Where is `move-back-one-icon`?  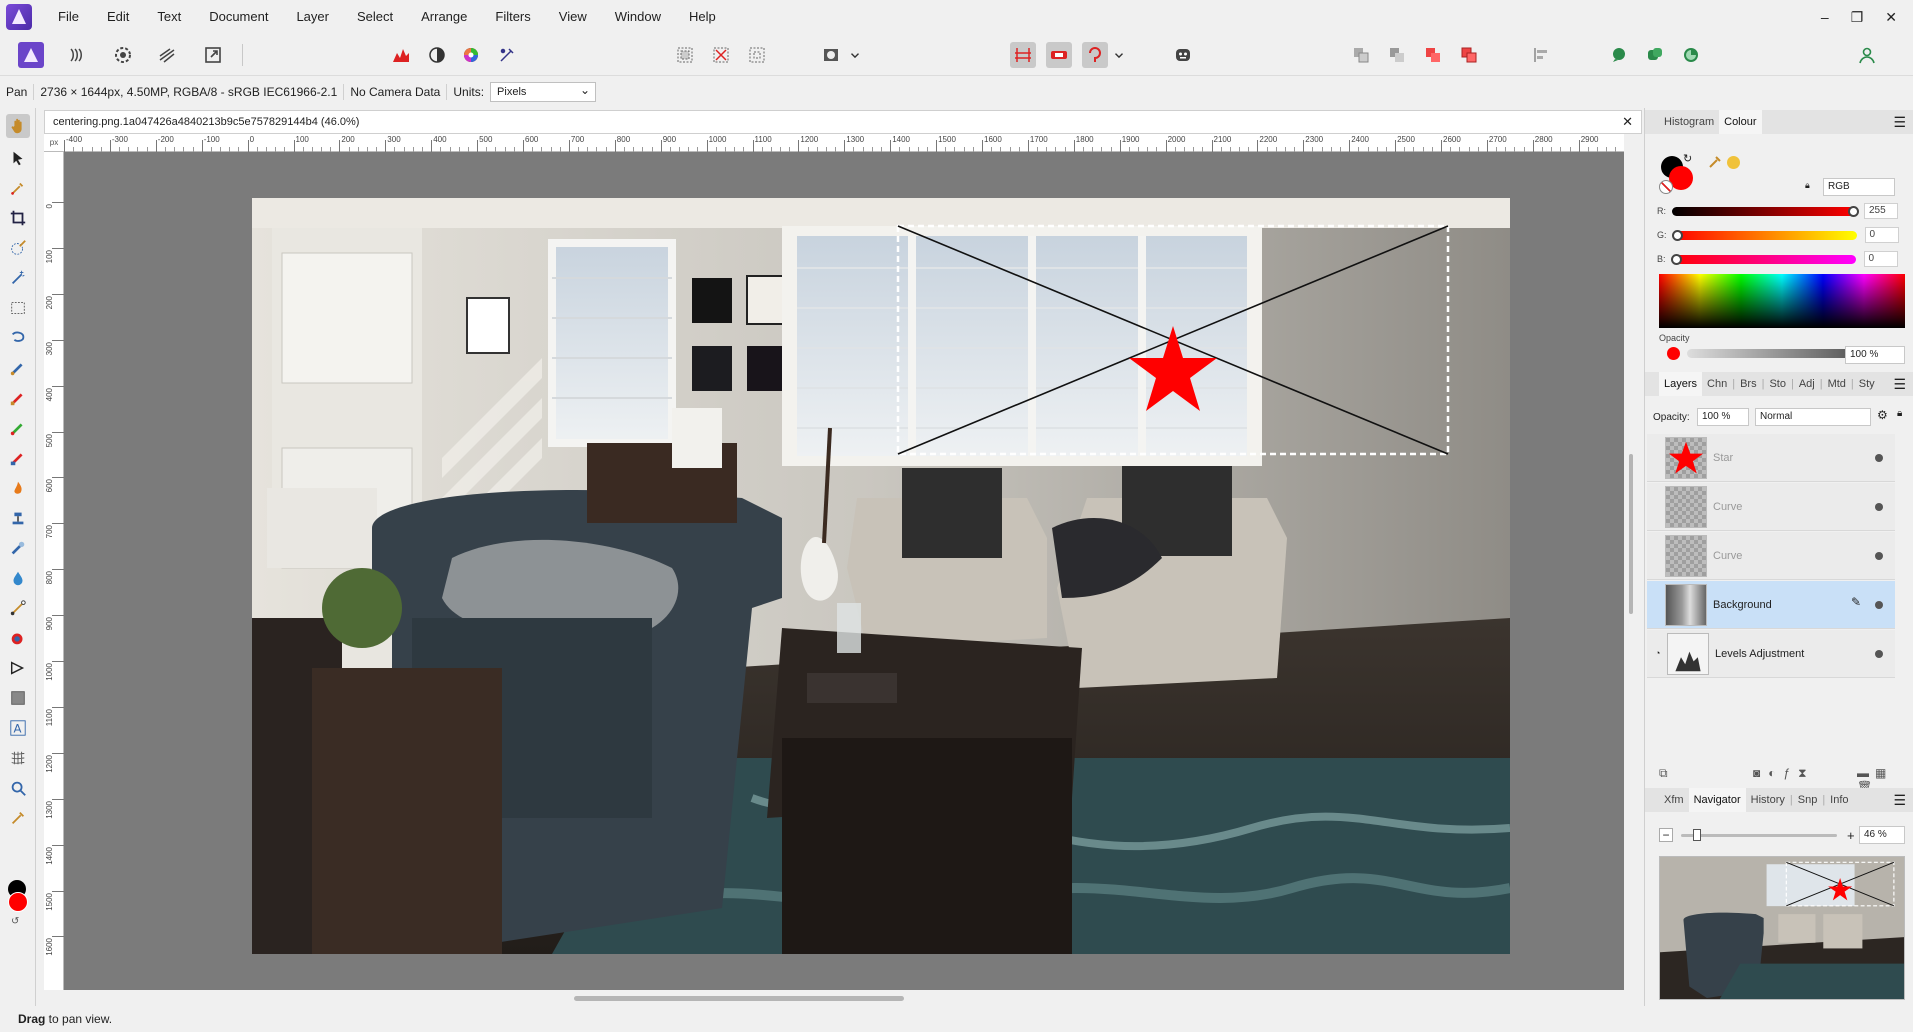 move-back-one-icon is located at coordinates (1397, 55).